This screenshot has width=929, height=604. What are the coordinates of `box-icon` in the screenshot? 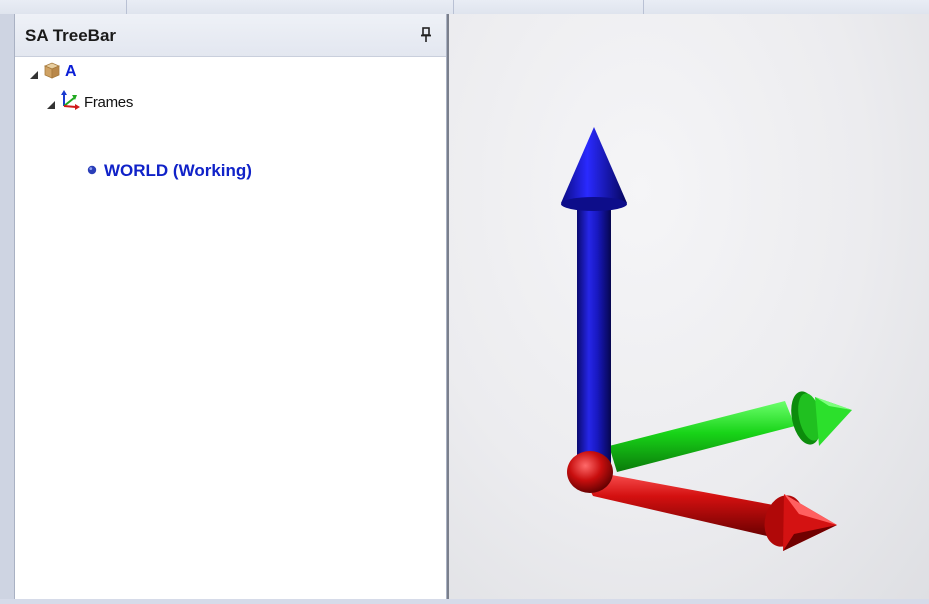 It's located at (52, 72).